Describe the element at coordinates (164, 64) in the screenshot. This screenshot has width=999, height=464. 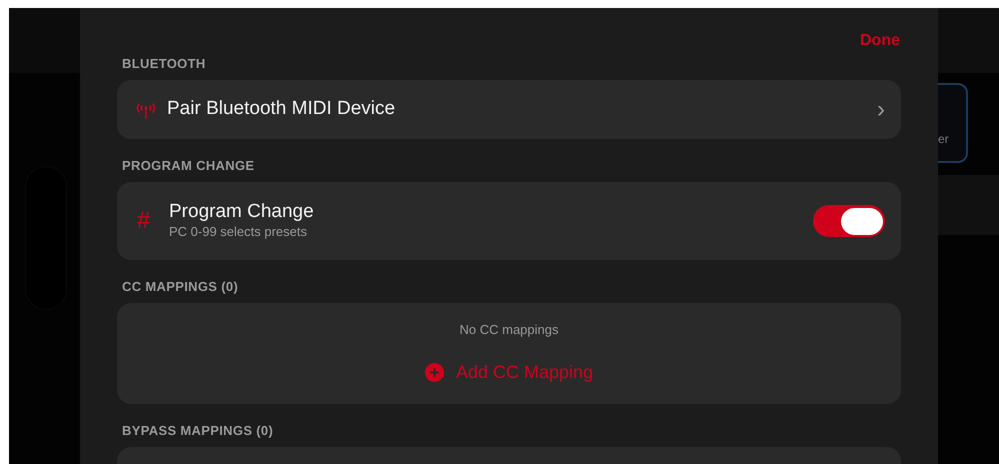
I see `section-header: BLUETOOTH` at that location.